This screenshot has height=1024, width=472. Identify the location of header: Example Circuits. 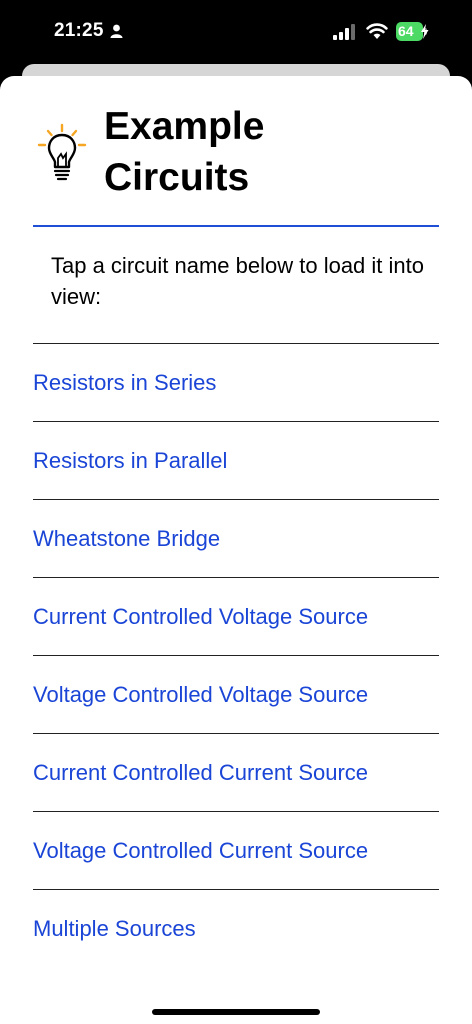
(236, 151).